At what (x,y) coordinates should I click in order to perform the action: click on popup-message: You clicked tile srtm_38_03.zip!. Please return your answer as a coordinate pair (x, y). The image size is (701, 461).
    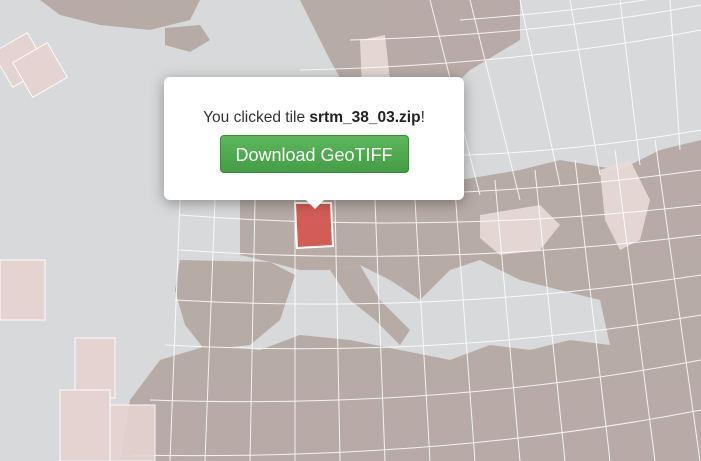
    Looking at the image, I should click on (314, 118).